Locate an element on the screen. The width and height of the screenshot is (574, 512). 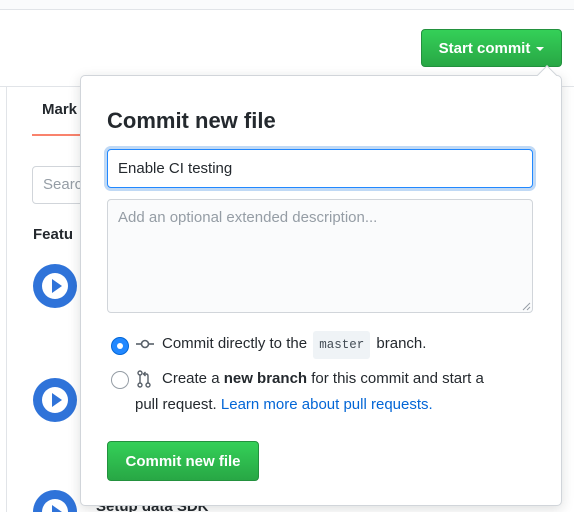
start-commit-label: Start commit is located at coordinates (484, 48).